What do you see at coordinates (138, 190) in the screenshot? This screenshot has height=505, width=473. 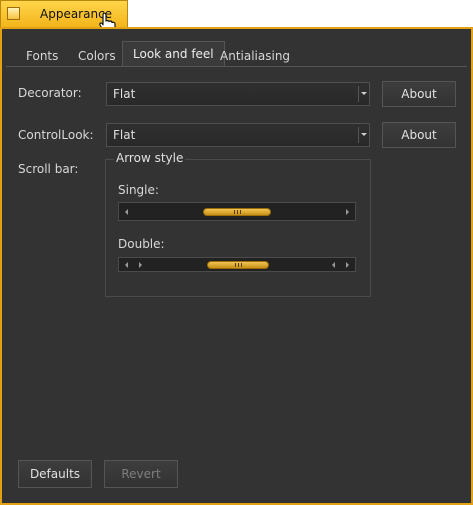 I see `single-arrow-label: Single:` at bounding box center [138, 190].